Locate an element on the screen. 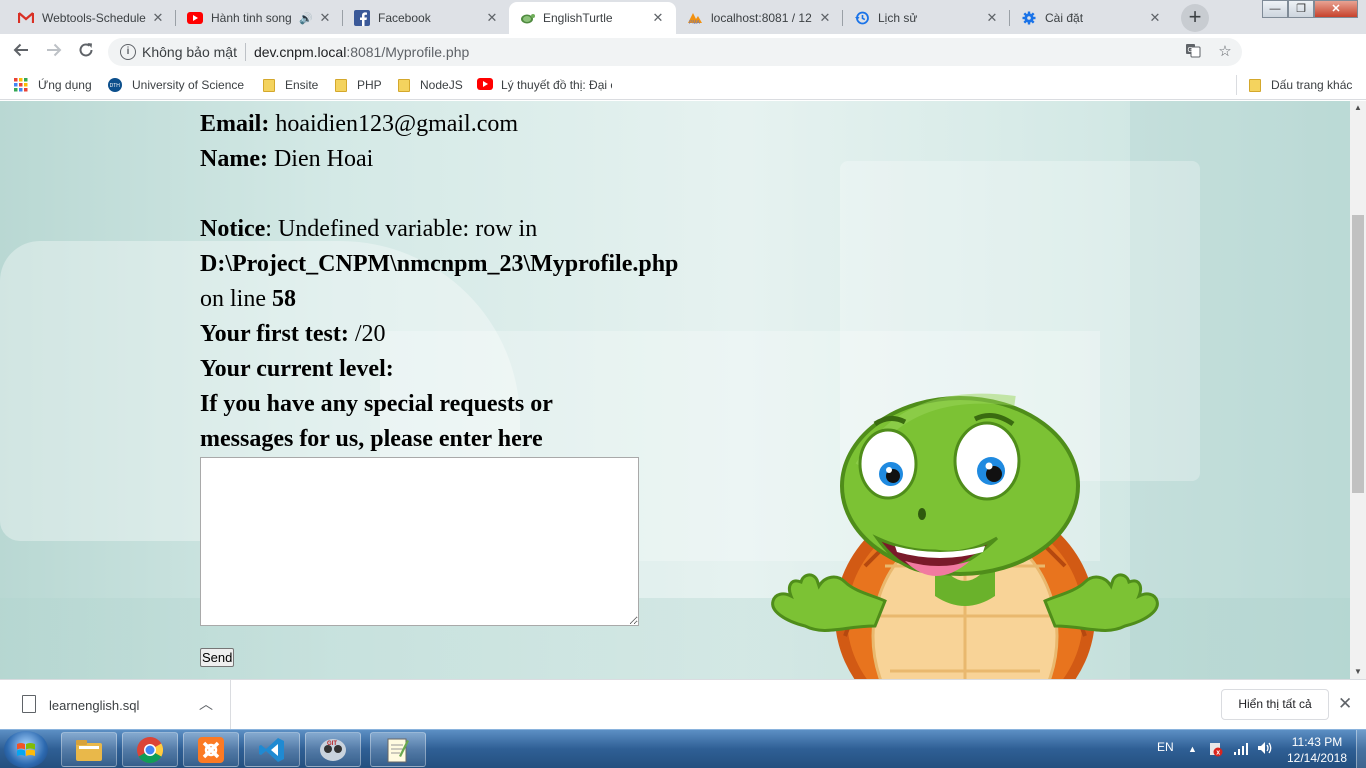 The image size is (1366, 768). bookmark-apps: Ứng dụng is located at coordinates (53, 85).